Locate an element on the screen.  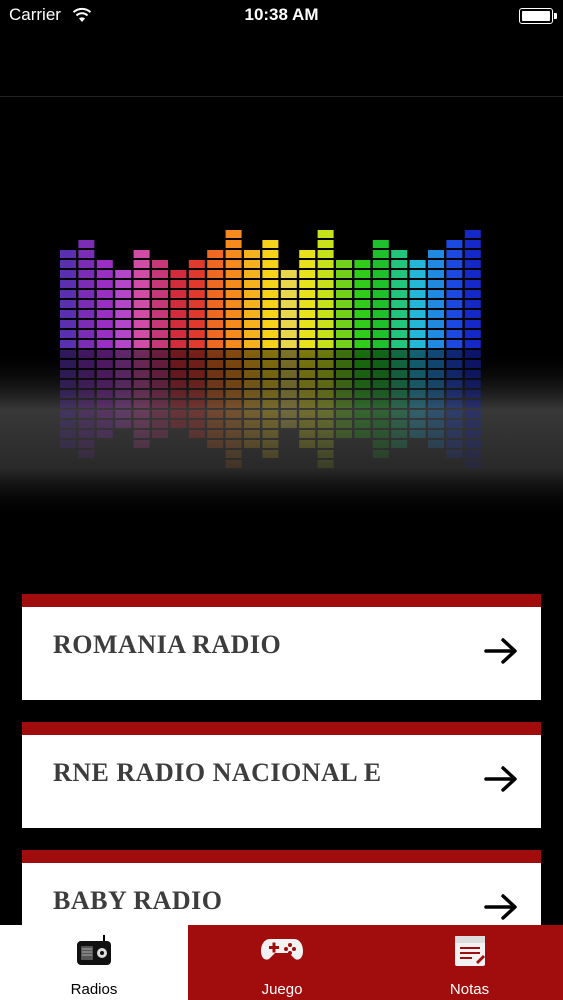
station-row: BABY RADIO is located at coordinates (281, 887).